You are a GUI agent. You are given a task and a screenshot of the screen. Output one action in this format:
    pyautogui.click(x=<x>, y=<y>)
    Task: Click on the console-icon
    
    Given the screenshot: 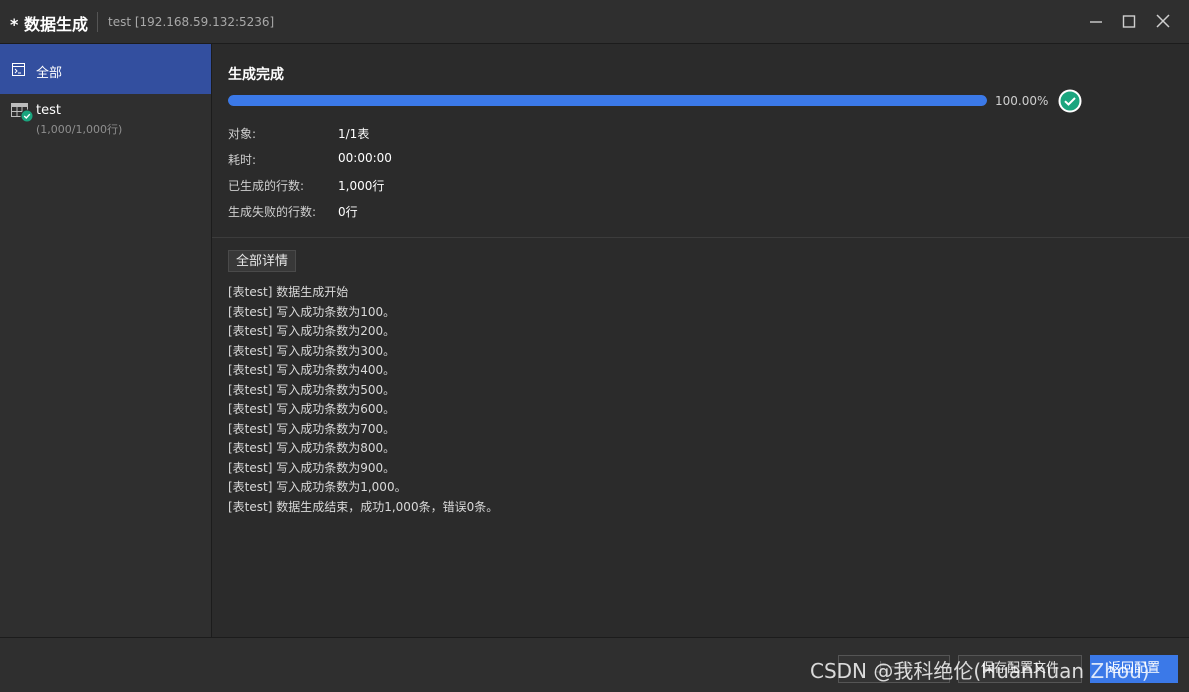 What is the action you would take?
    pyautogui.click(x=18, y=69)
    